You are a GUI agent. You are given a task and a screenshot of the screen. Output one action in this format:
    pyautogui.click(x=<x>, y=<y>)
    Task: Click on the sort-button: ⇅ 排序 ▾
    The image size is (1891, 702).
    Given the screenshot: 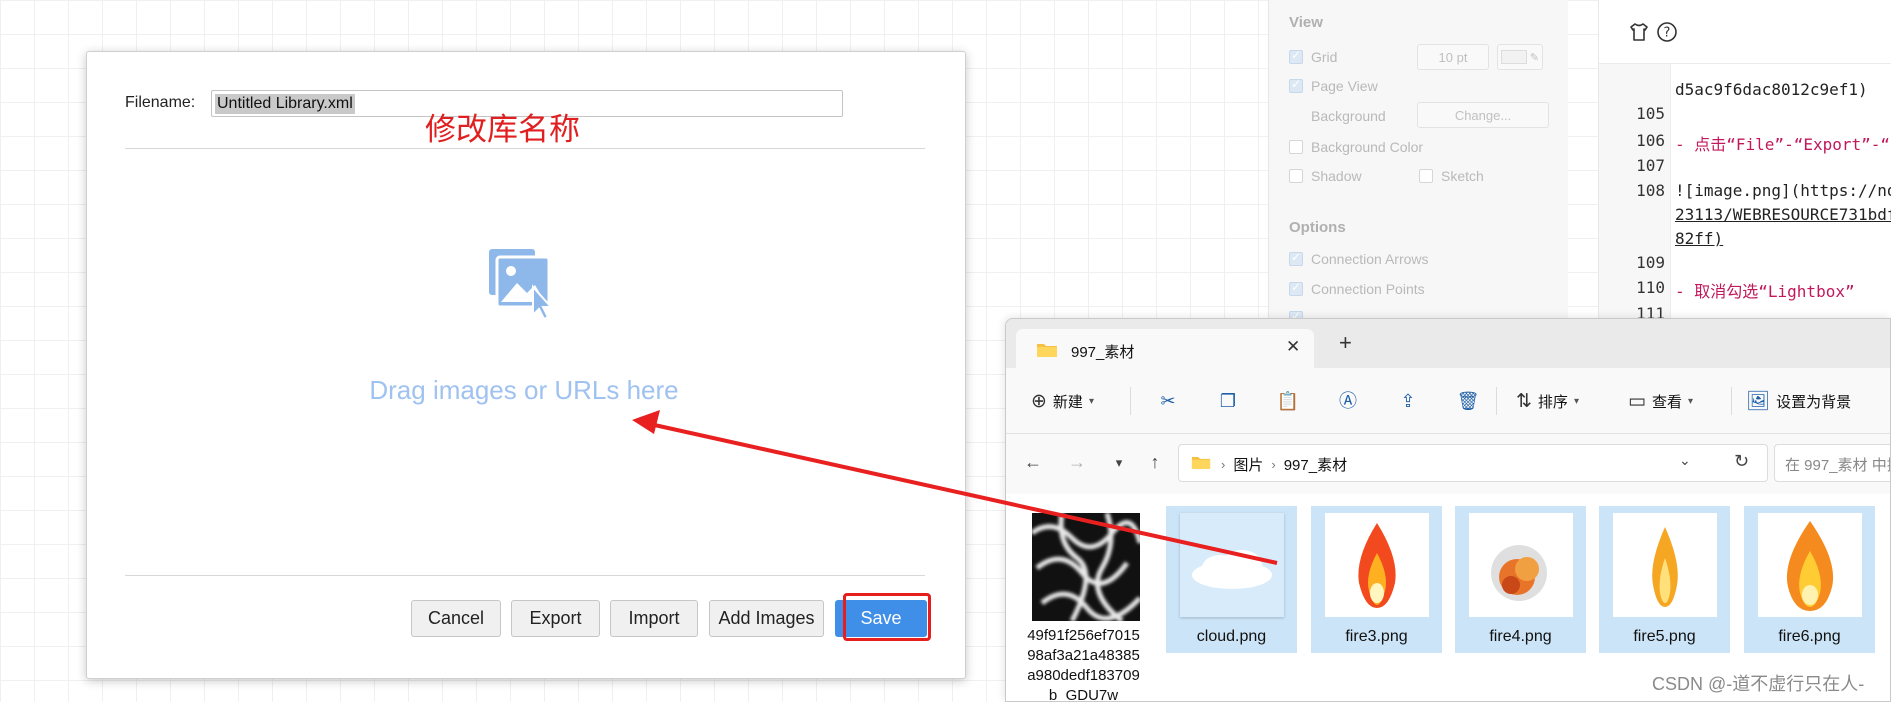 What is the action you would take?
    pyautogui.click(x=1547, y=401)
    